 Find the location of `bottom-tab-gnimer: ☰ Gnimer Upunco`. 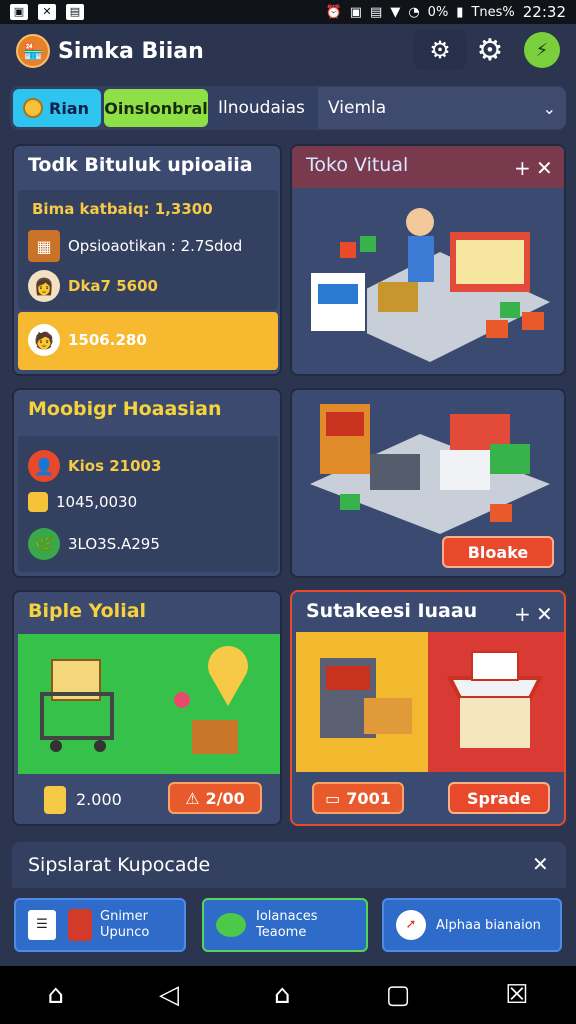

bottom-tab-gnimer: ☰ Gnimer Upunco is located at coordinates (100, 925).